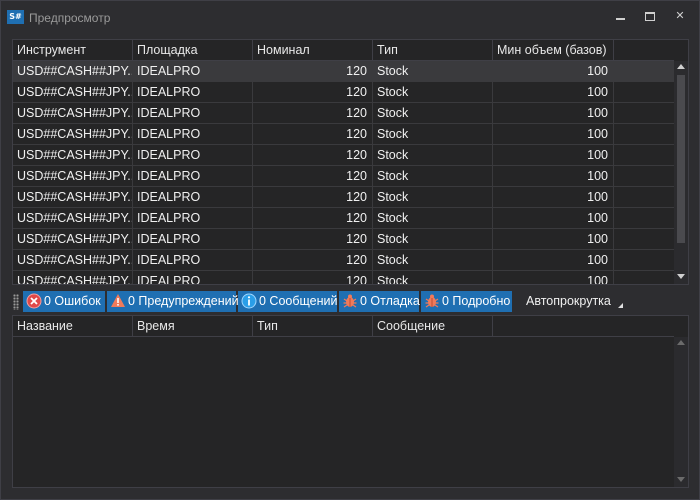 The height and width of the screenshot is (500, 700). Describe the element at coordinates (193, 326) in the screenshot. I see `column-header-time: Время` at that location.